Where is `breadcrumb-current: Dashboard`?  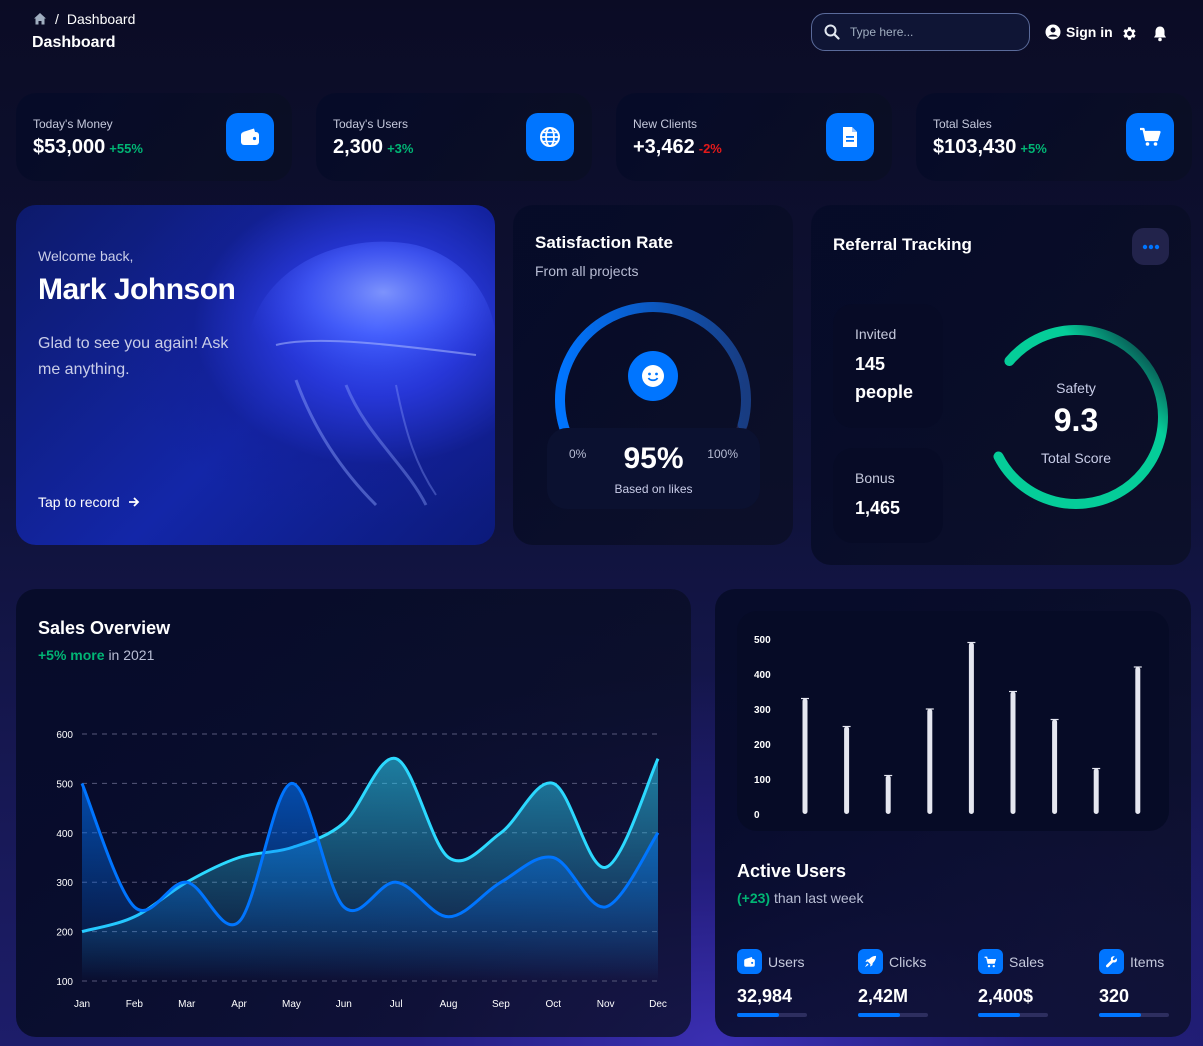 breadcrumb-current: Dashboard is located at coordinates (101, 19).